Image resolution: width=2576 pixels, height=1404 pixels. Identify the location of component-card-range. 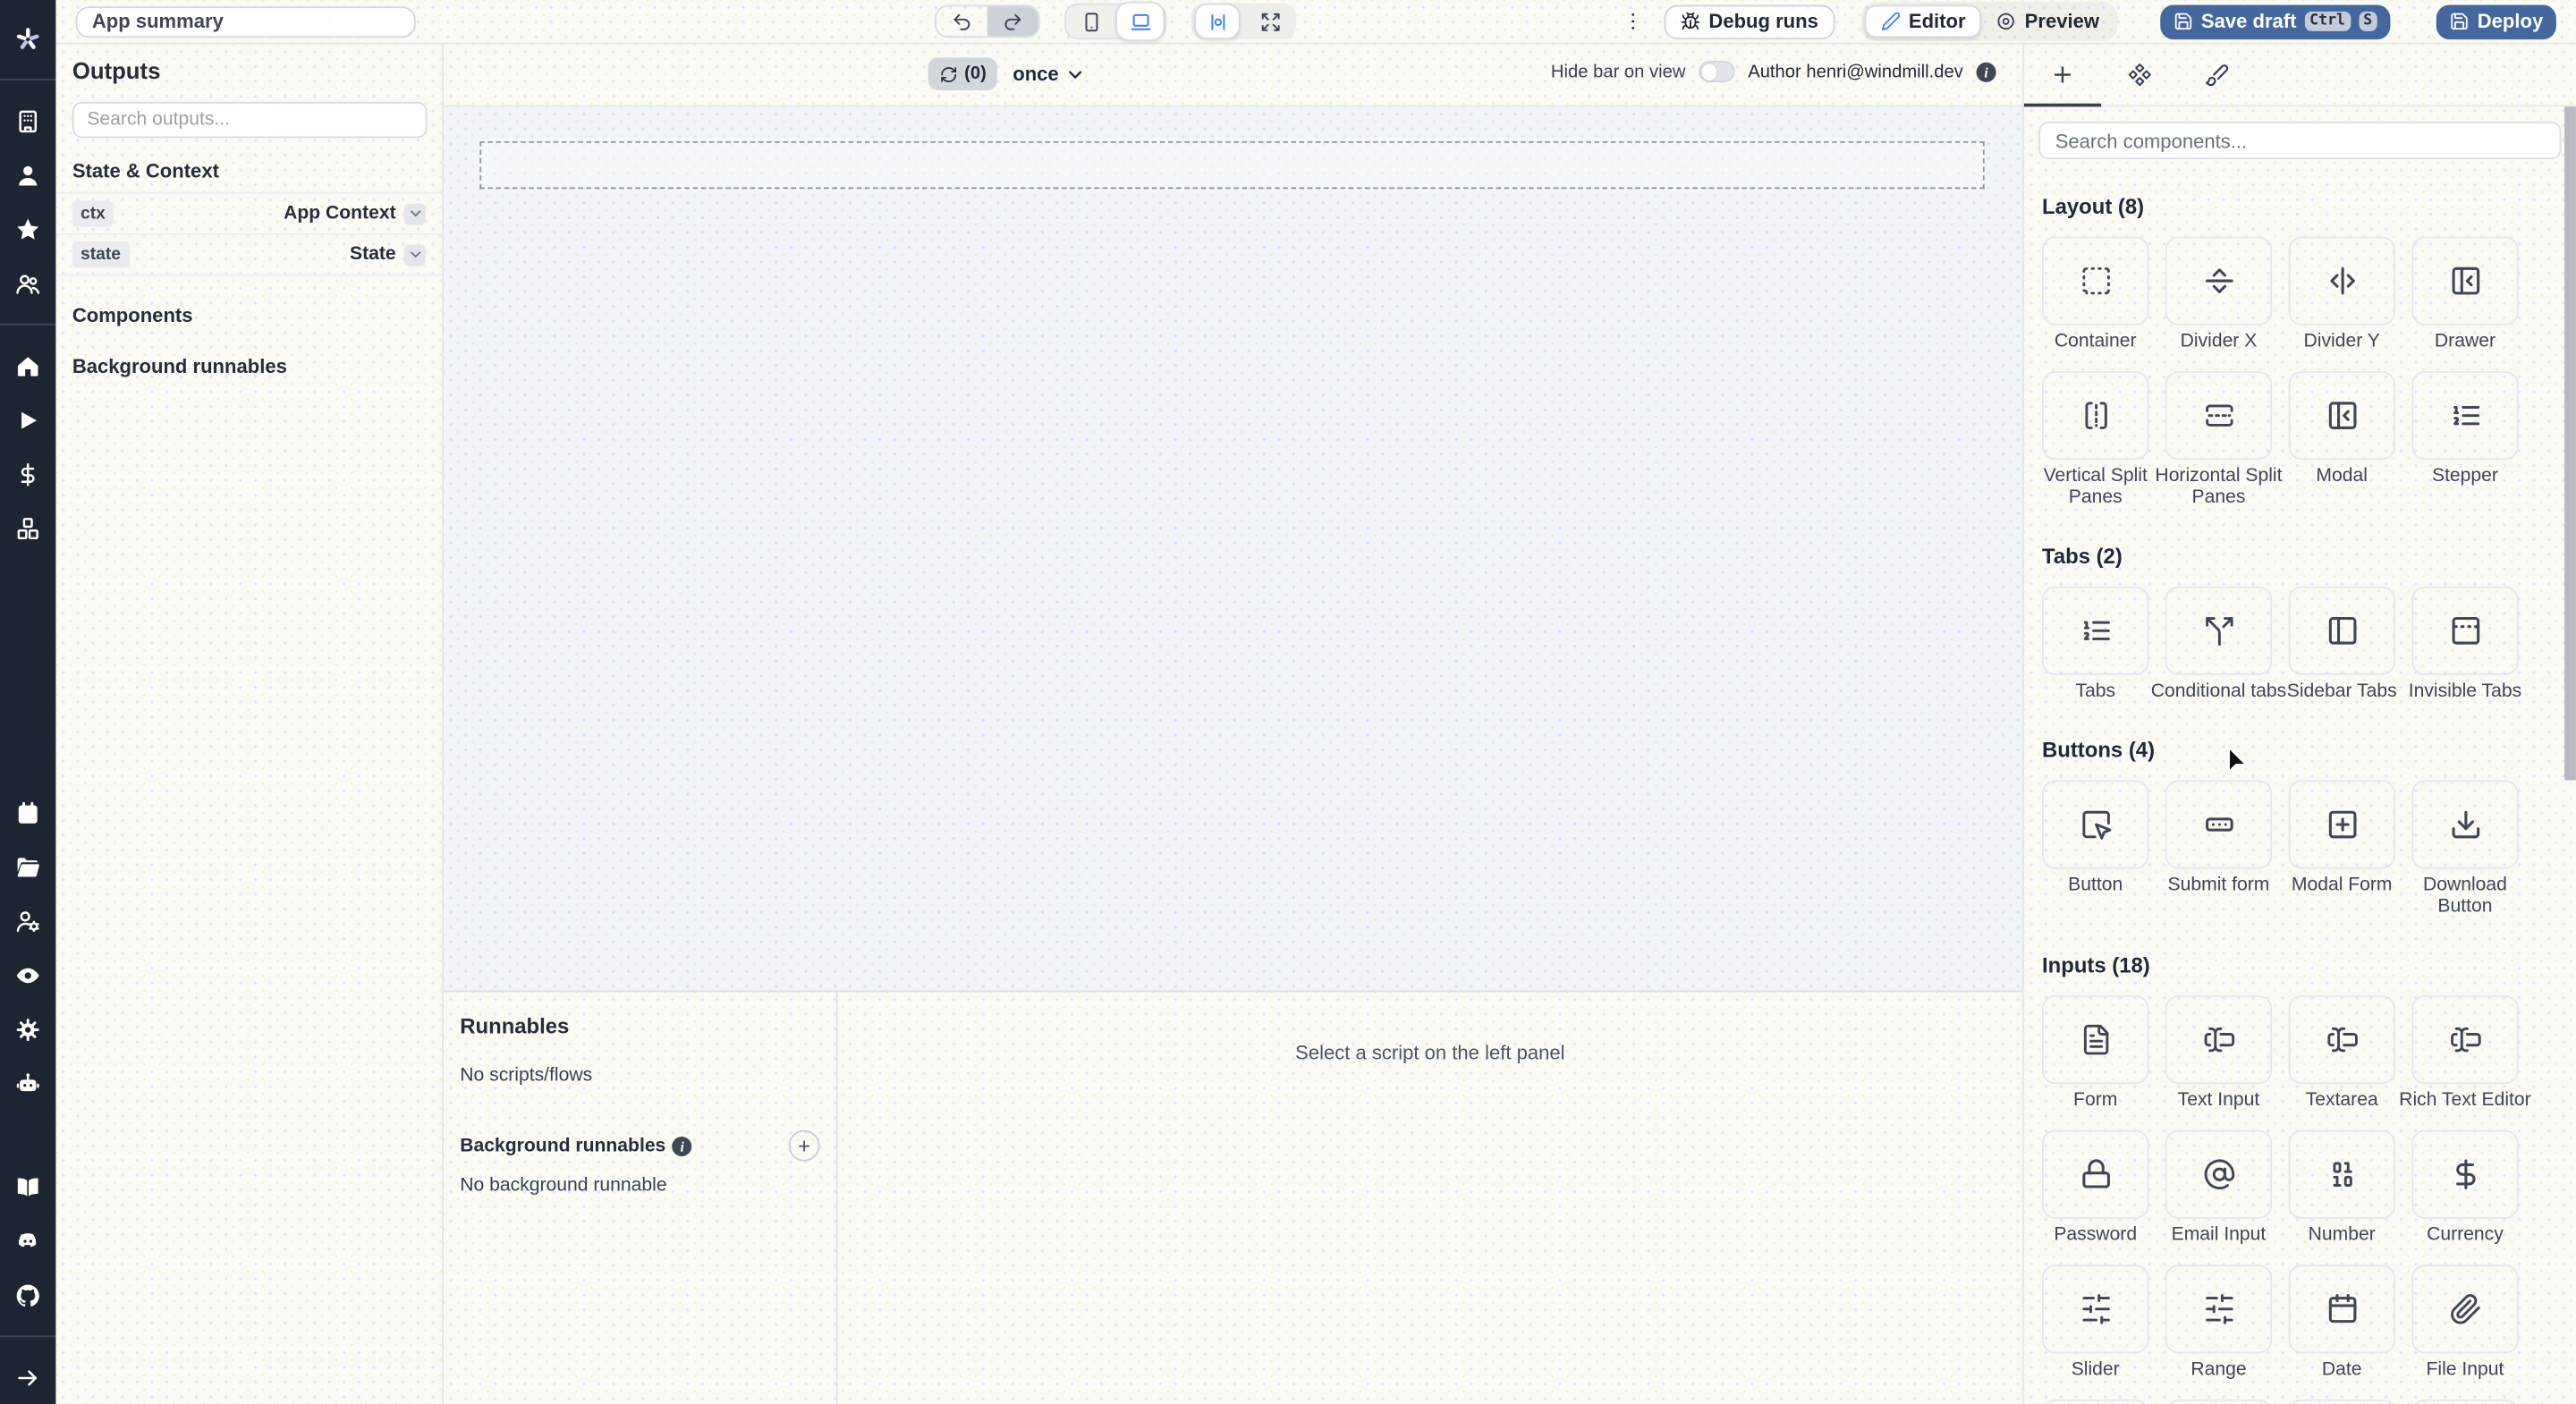
(2219, 1309).